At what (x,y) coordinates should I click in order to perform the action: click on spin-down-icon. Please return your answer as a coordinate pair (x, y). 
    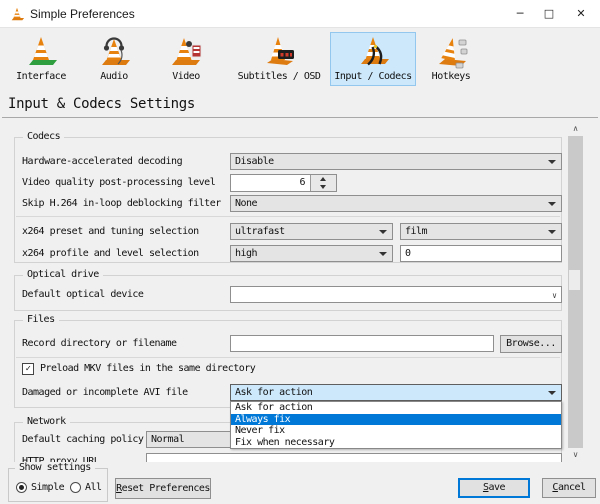
    Looking at the image, I should click on (323, 187).